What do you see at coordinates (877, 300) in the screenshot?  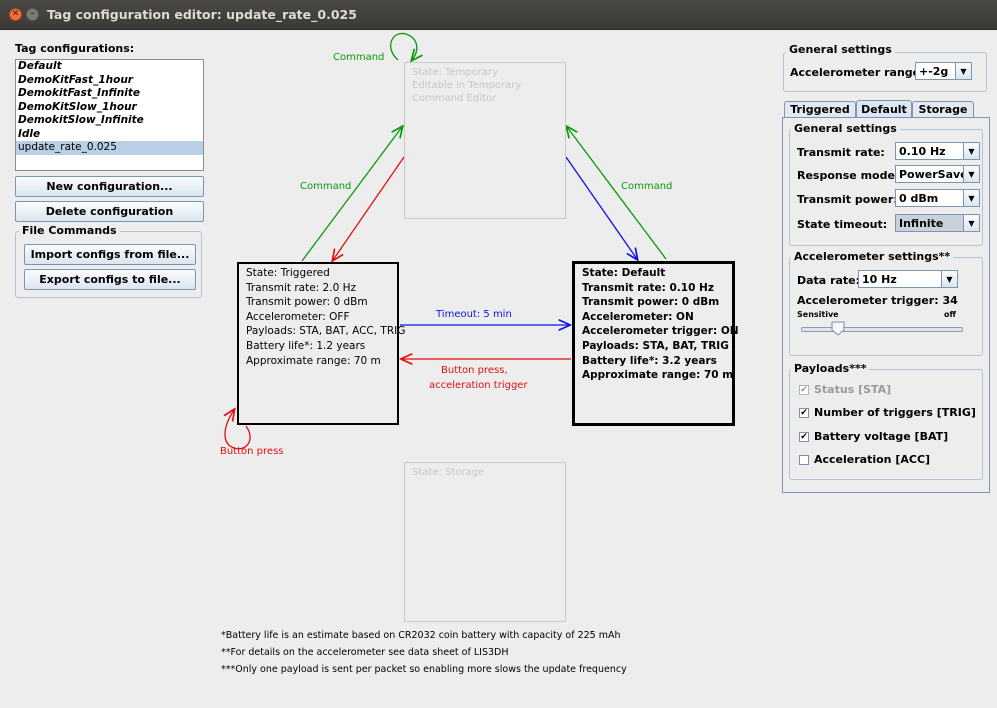 I see `accel-trigger-label: Accelerometer trigger: 34` at bounding box center [877, 300].